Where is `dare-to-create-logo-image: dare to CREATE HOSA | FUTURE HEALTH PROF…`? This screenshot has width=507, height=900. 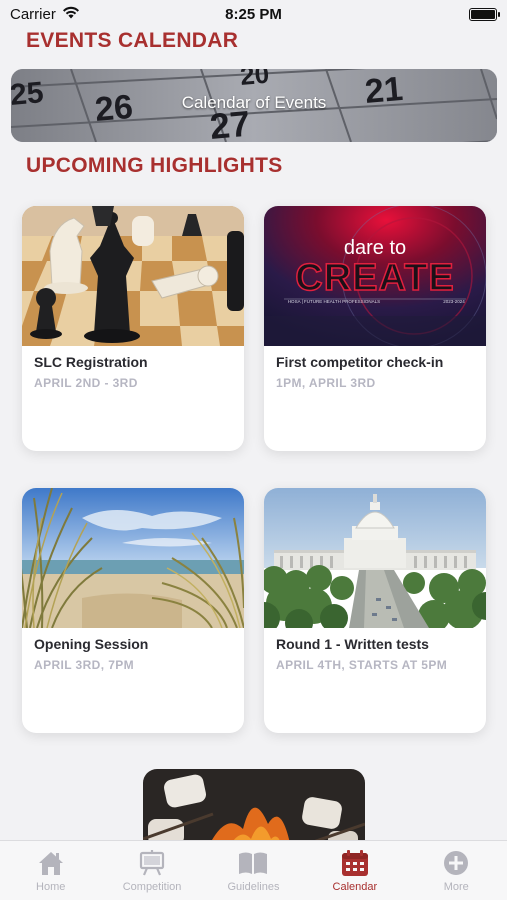
dare-to-create-logo-image: dare to CREATE HOSA | FUTURE HEALTH PROF… is located at coordinates (375, 276).